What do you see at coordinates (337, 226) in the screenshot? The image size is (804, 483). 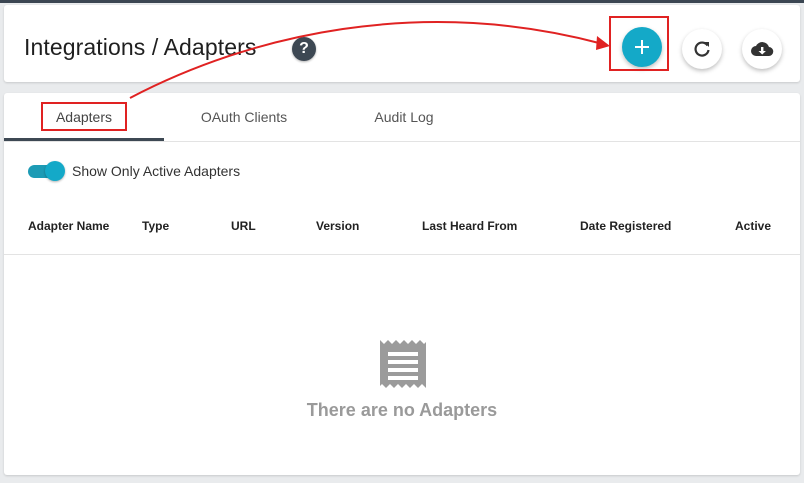 I see `column-header-version: Version` at bounding box center [337, 226].